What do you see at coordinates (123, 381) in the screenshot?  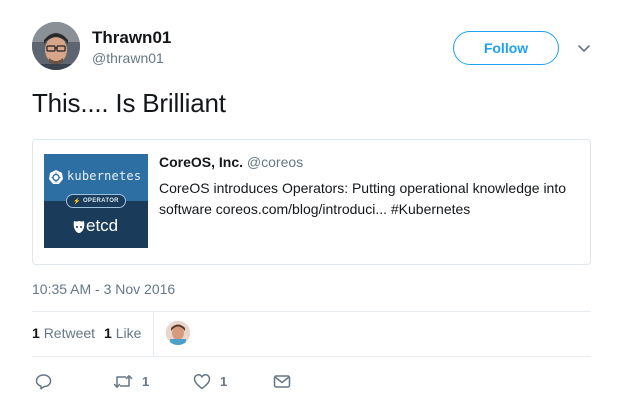 I see `retweet-icon` at bounding box center [123, 381].